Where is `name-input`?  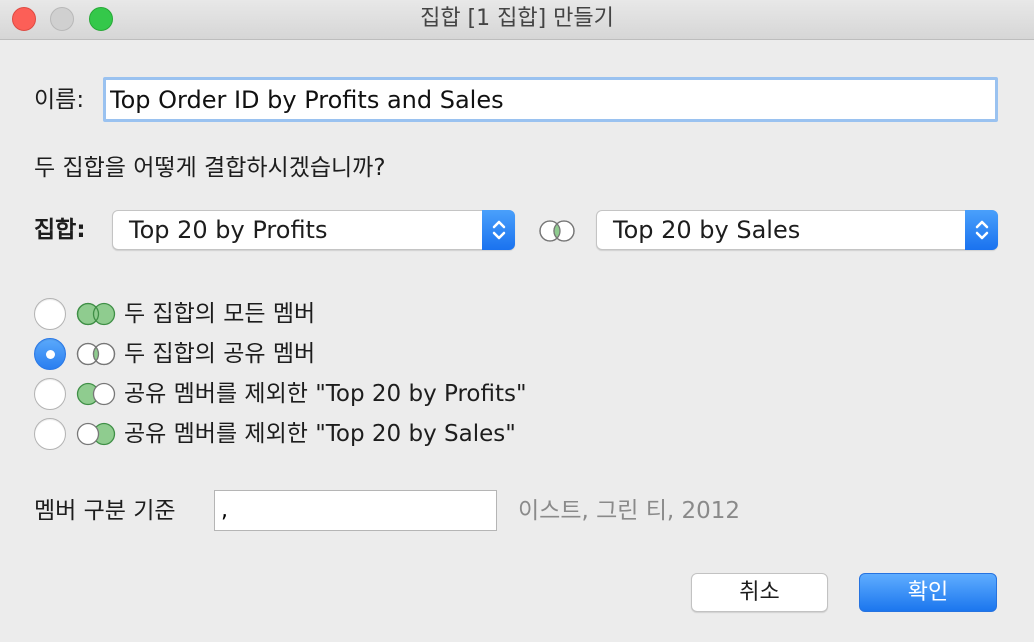
name-input is located at coordinates (550, 99).